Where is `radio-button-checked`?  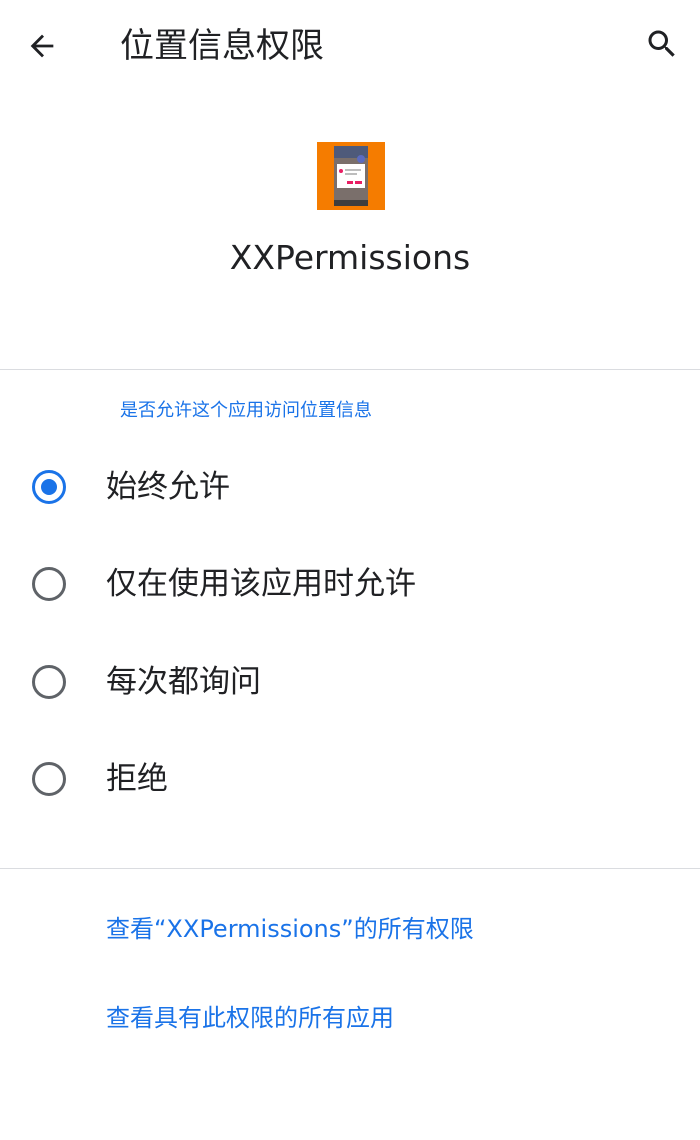
radio-button-checked is located at coordinates (49, 487).